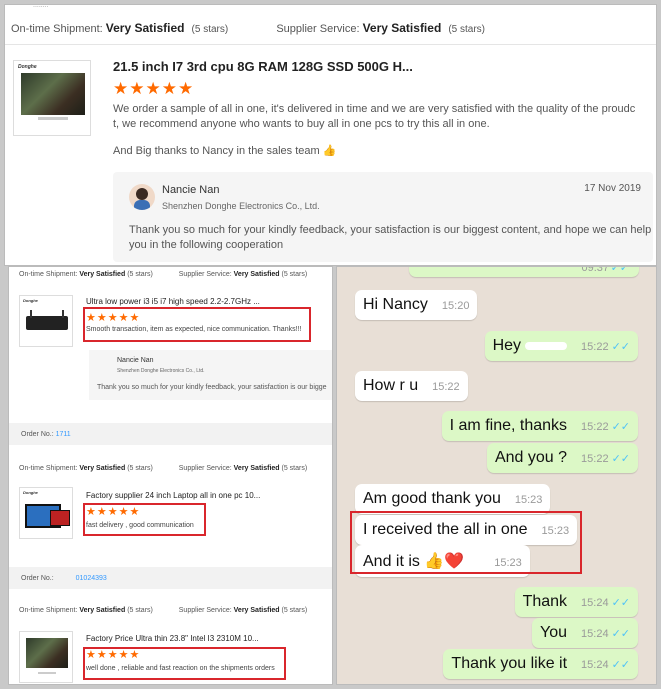 The image size is (661, 689). I want to click on reply-company: Shenzhen Donghe Electronics Co., Ltd., so click(241, 206).